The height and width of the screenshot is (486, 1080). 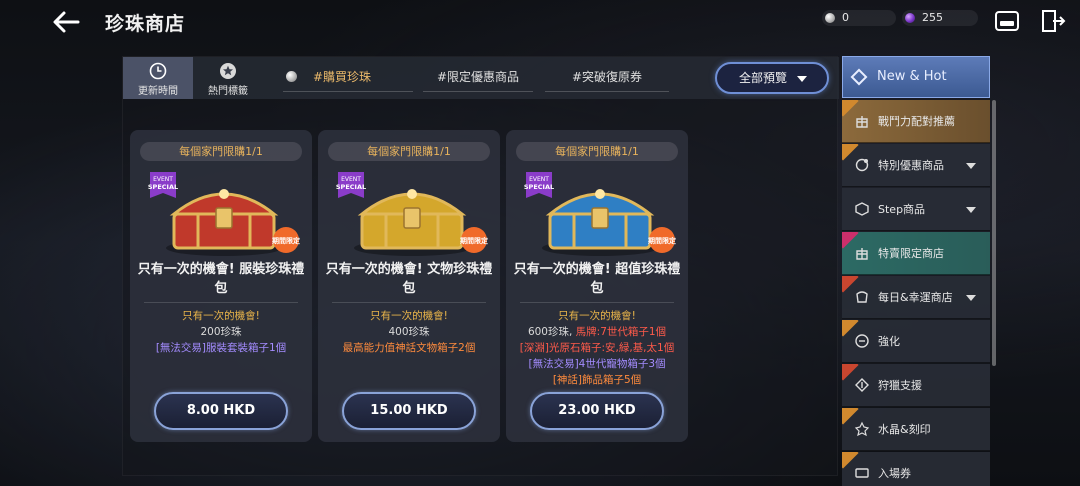 I want to click on tab-buy-pearl: #購買珍珠, so click(x=348, y=80).